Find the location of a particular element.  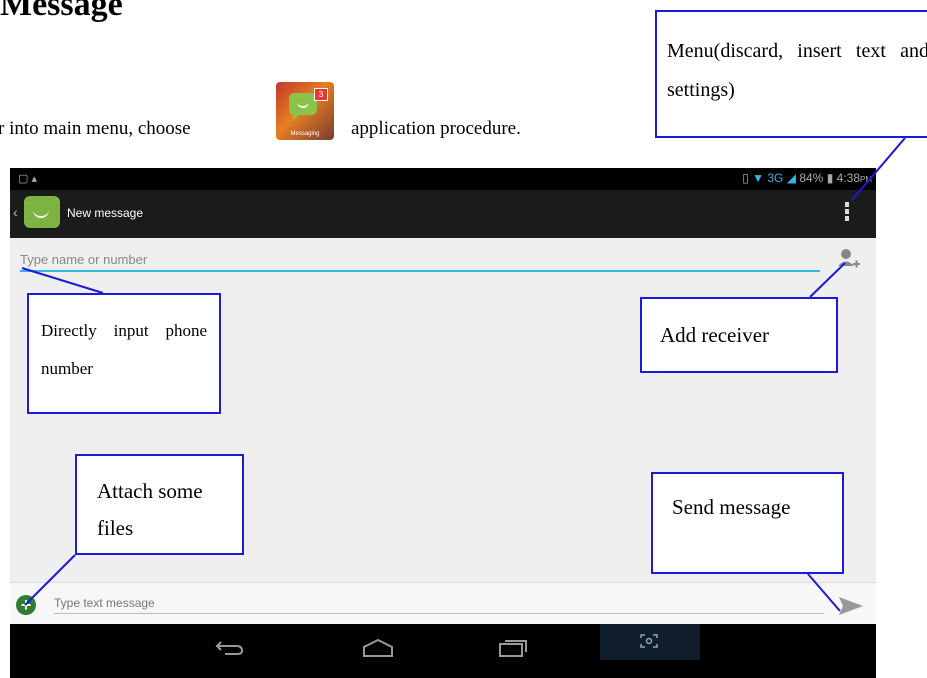

callout-direct-input: Directly input phone number is located at coordinates (124, 353).